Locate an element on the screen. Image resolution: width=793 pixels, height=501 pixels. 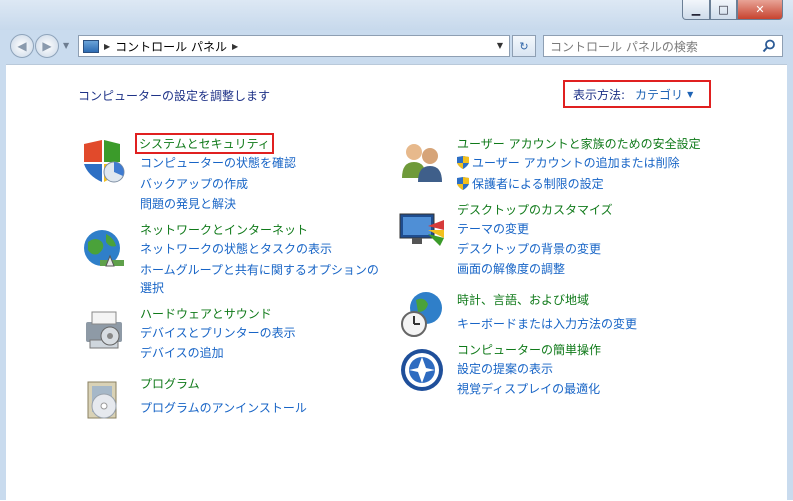
address-bar: ▶ コントロール パネル ▶ ▼ is located at coordinates (294, 46).